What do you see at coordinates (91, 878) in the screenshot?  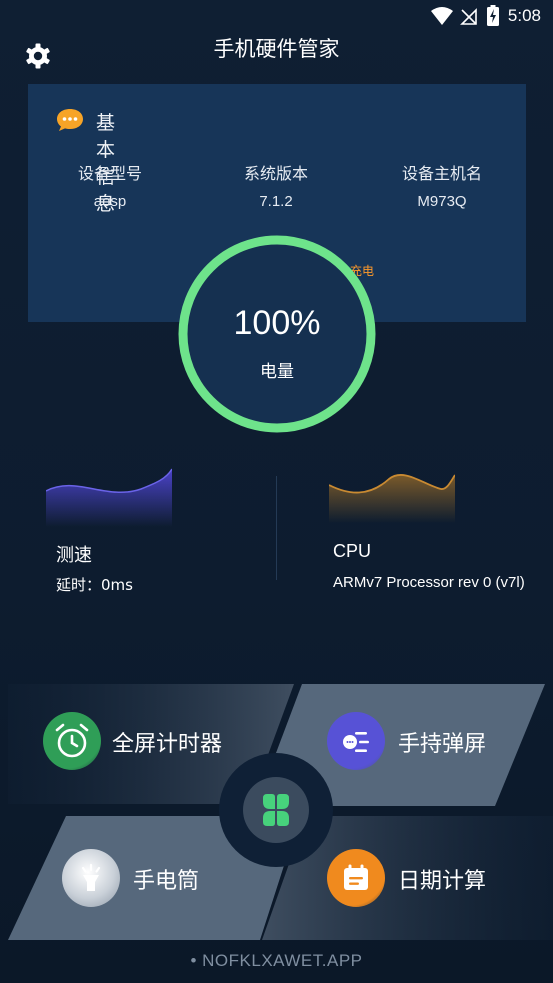 I see `flashlight-icon` at bounding box center [91, 878].